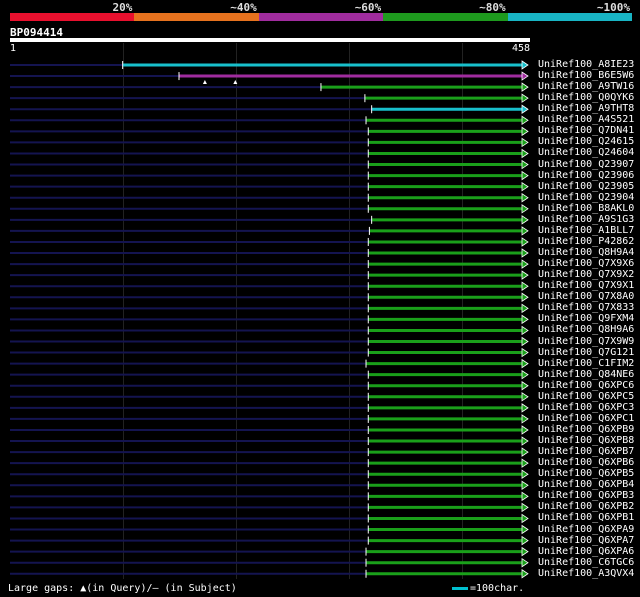  Describe the element at coordinates (586, 208) in the screenshot. I see `hit-label: UniRef100_B8AKL0` at that location.